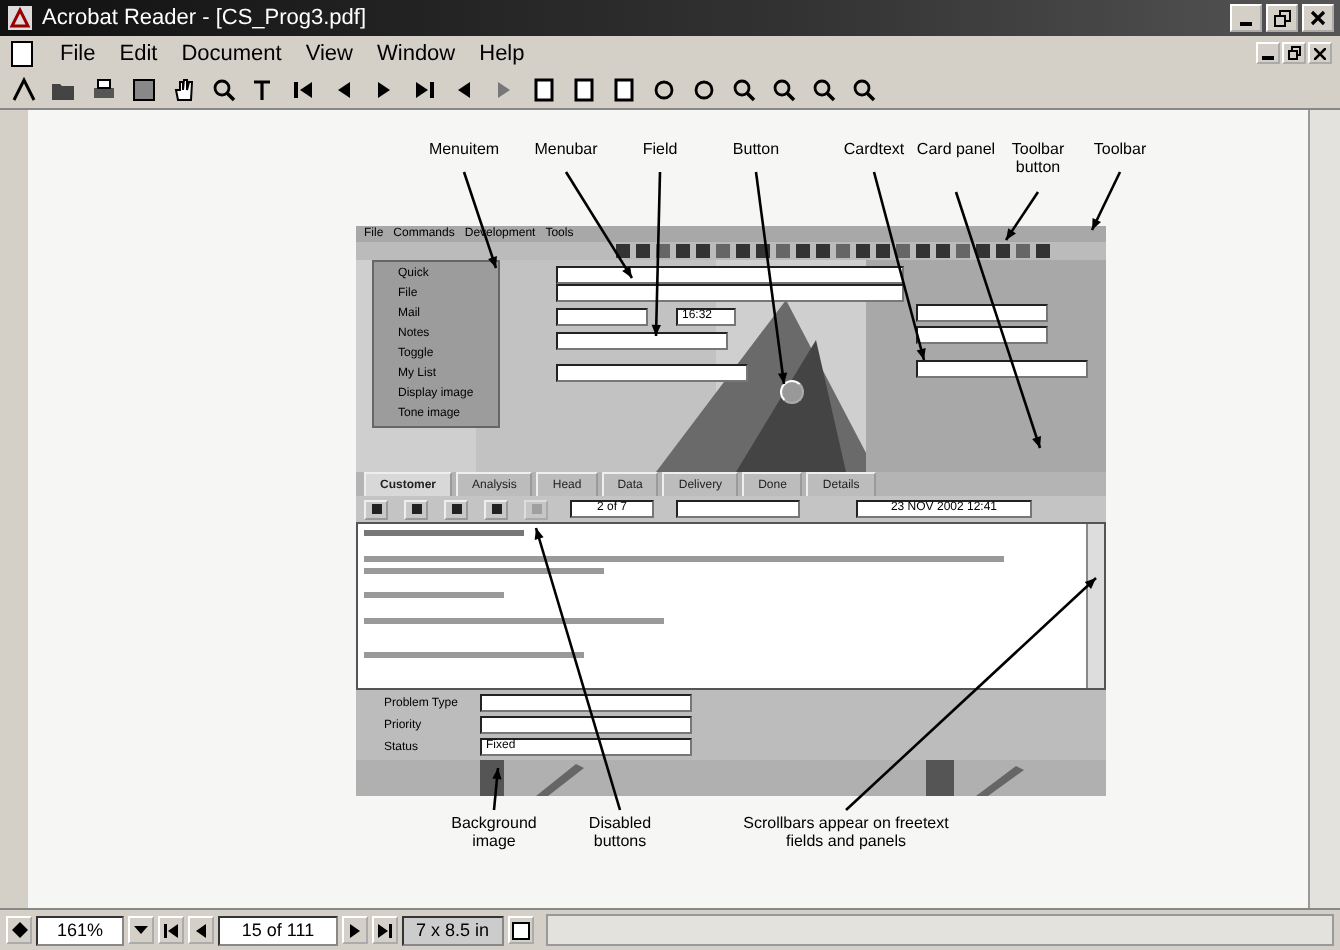 This screenshot has height=950, width=1340. Describe the element at coordinates (19, 930) in the screenshot. I see `diamond-icon` at that location.